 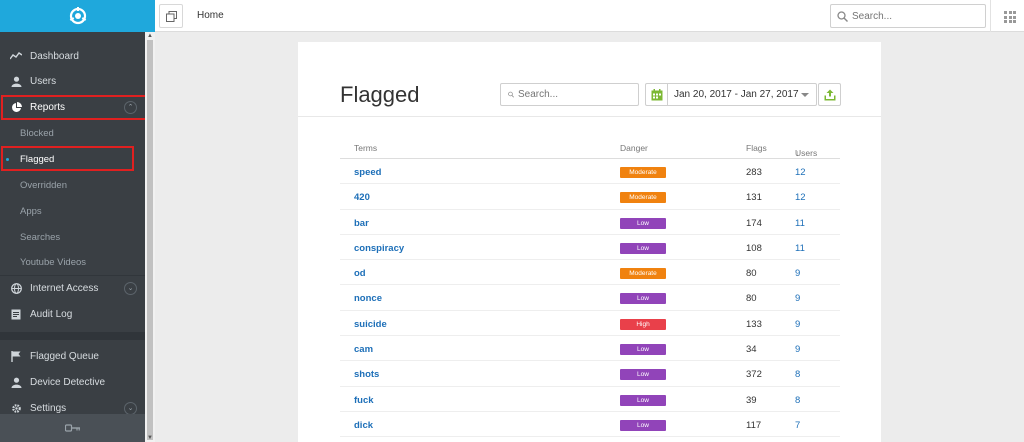 I want to click on global-search-input, so click(x=912, y=16).